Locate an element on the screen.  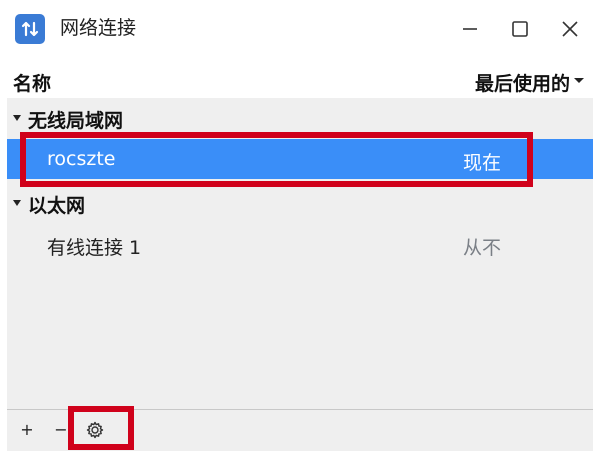
bottom-toolbar: + − is located at coordinates (300, 430).